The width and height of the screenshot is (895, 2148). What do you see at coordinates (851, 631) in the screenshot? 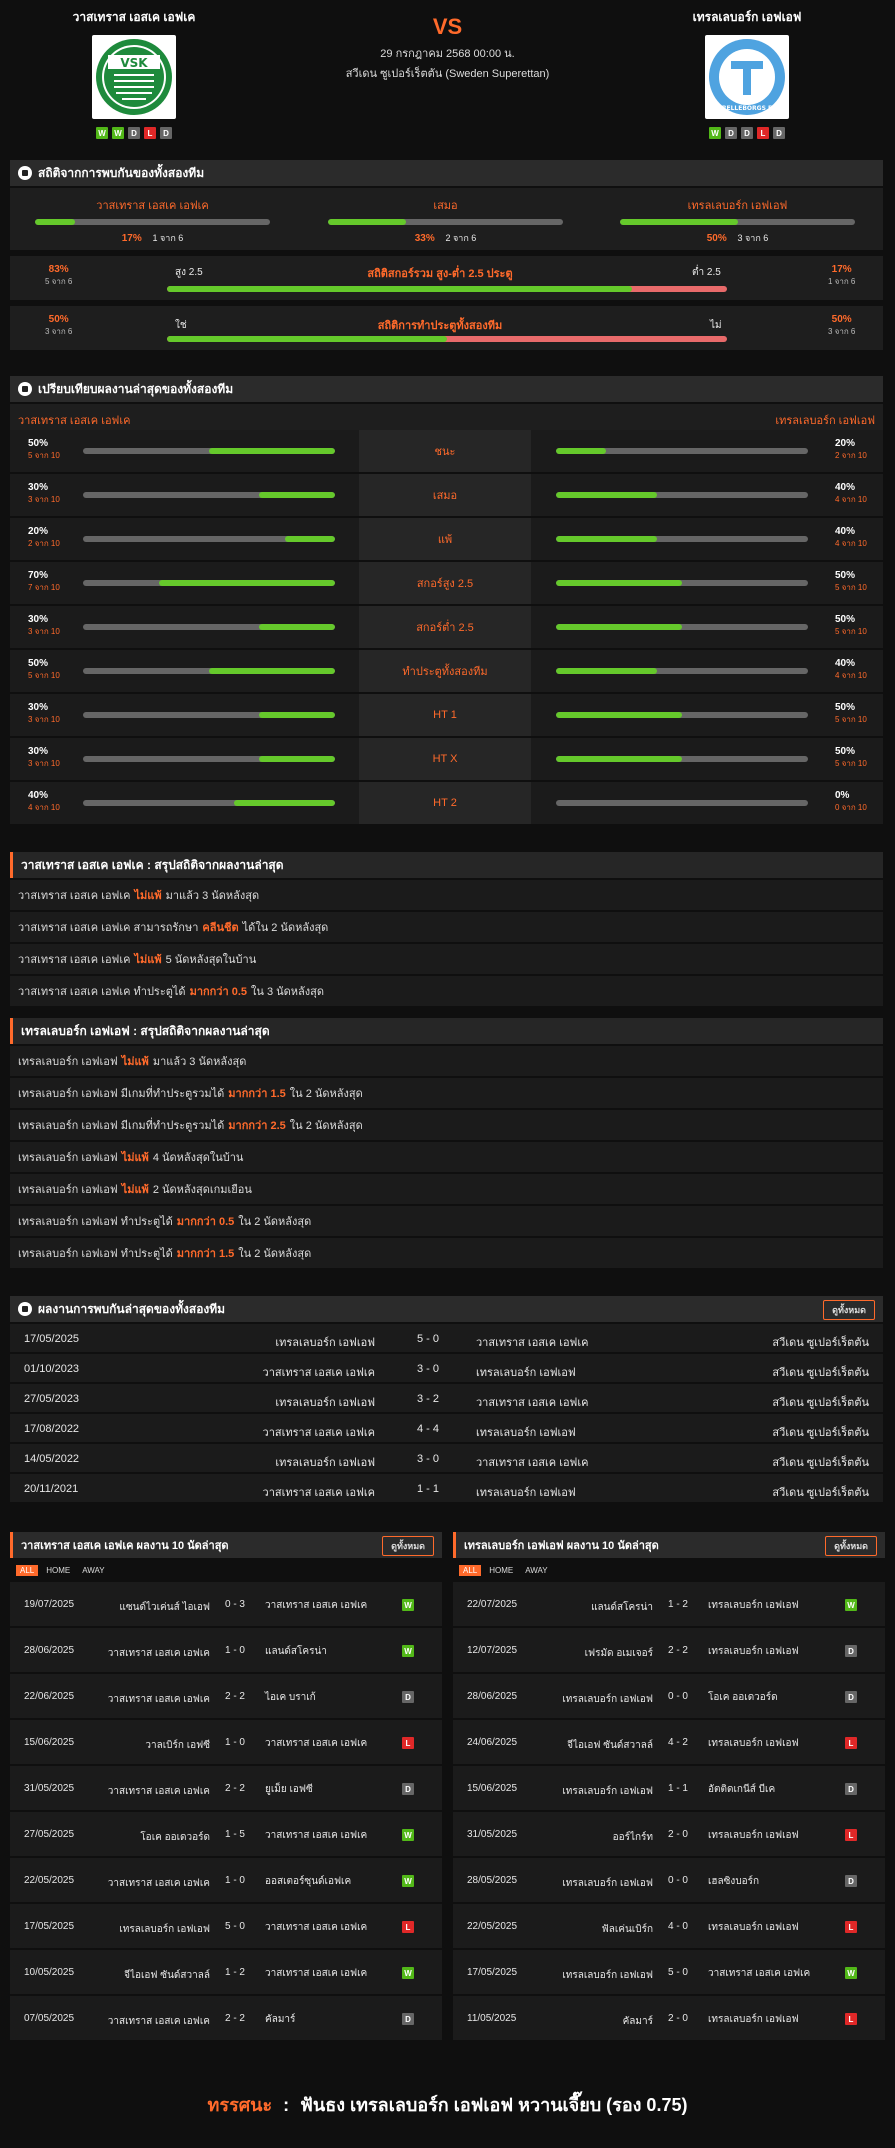
I see `compare-away-cnt: 5 จาก 10` at bounding box center [851, 631].